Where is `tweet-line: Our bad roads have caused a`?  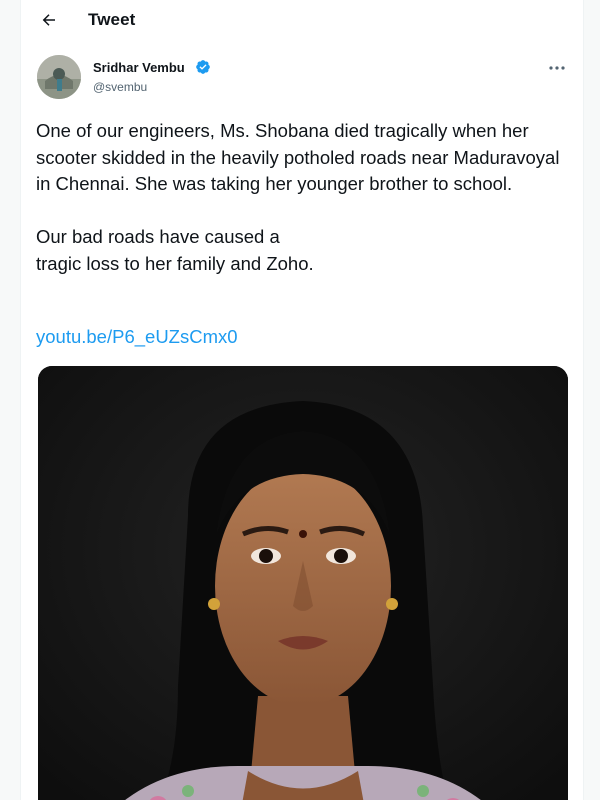 tweet-line: Our bad roads have caused a is located at coordinates (158, 236).